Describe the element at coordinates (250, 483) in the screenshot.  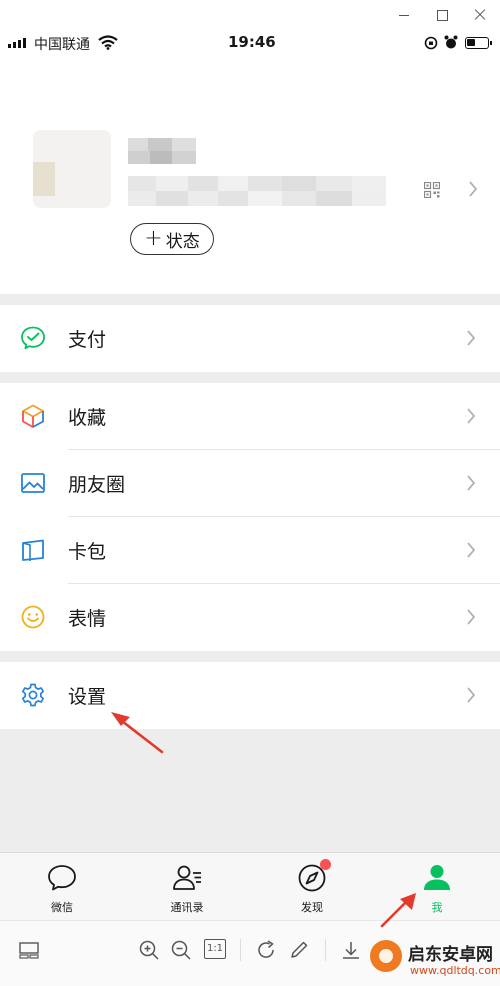
I see `menu-item-moments: 朋友圈` at that location.